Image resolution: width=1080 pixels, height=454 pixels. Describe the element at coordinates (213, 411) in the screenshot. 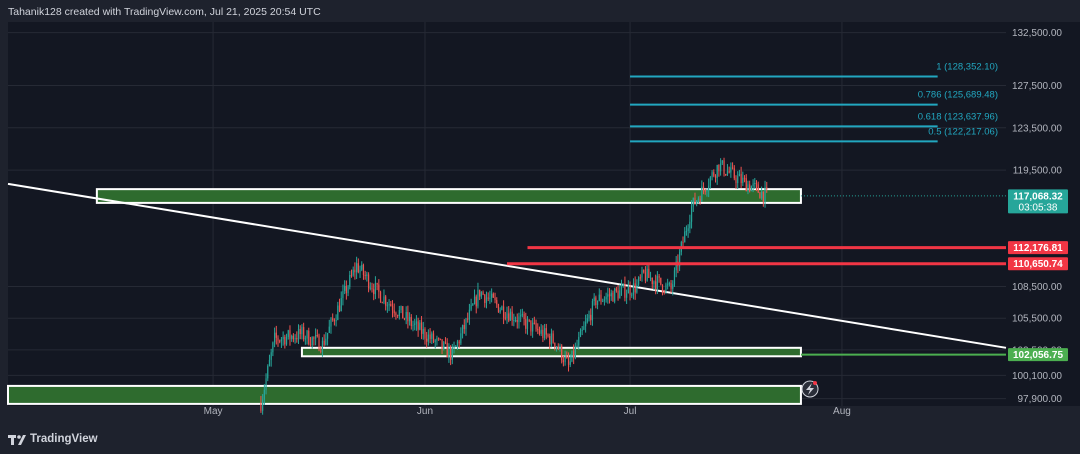

I see `x-tick-label: May` at that location.